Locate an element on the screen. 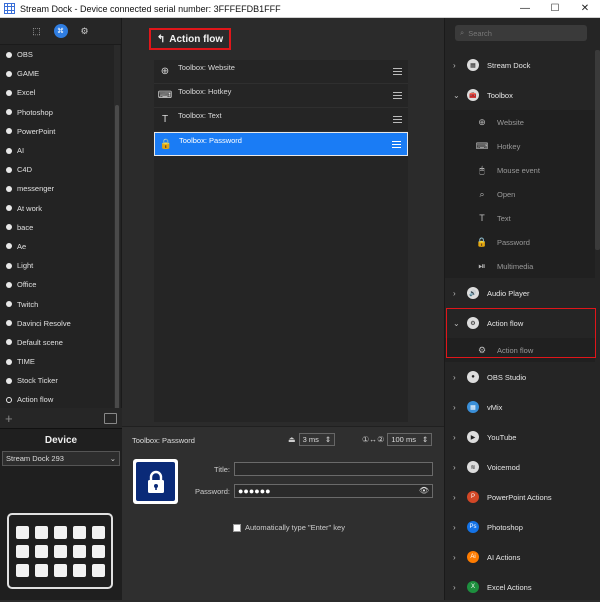  scene-item: Twitch is located at coordinates (57, 303).